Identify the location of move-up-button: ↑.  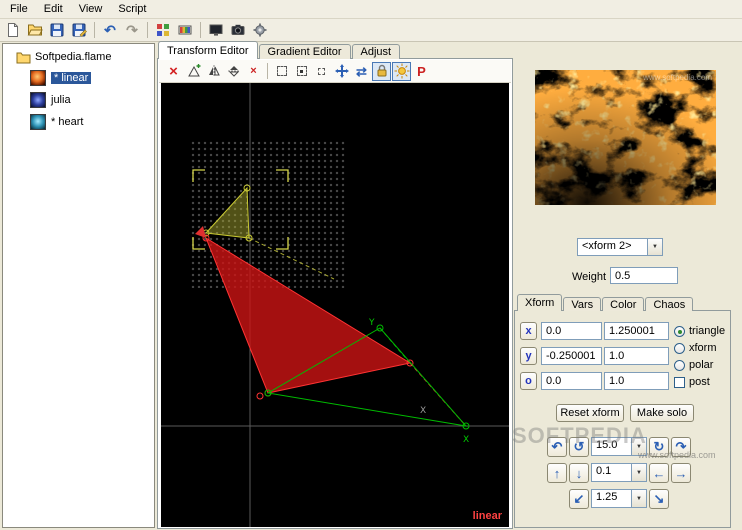
(557, 473).